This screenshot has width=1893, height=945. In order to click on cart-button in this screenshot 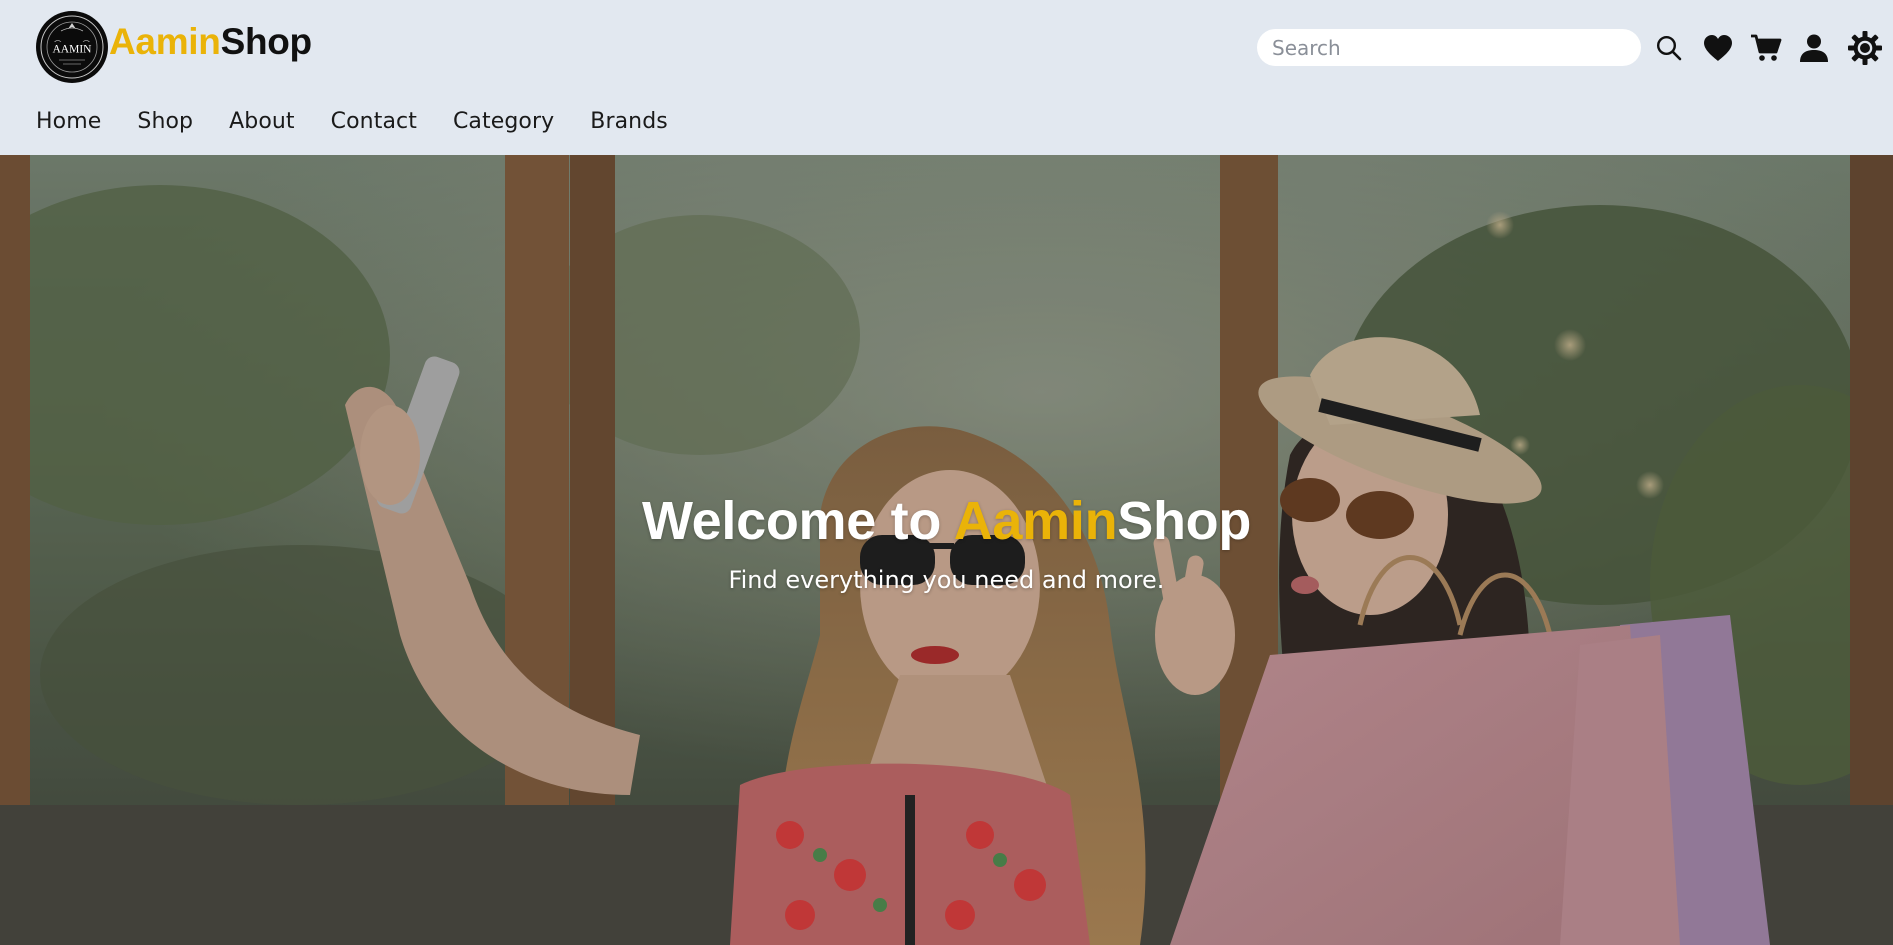, I will do `click(1766, 48)`.